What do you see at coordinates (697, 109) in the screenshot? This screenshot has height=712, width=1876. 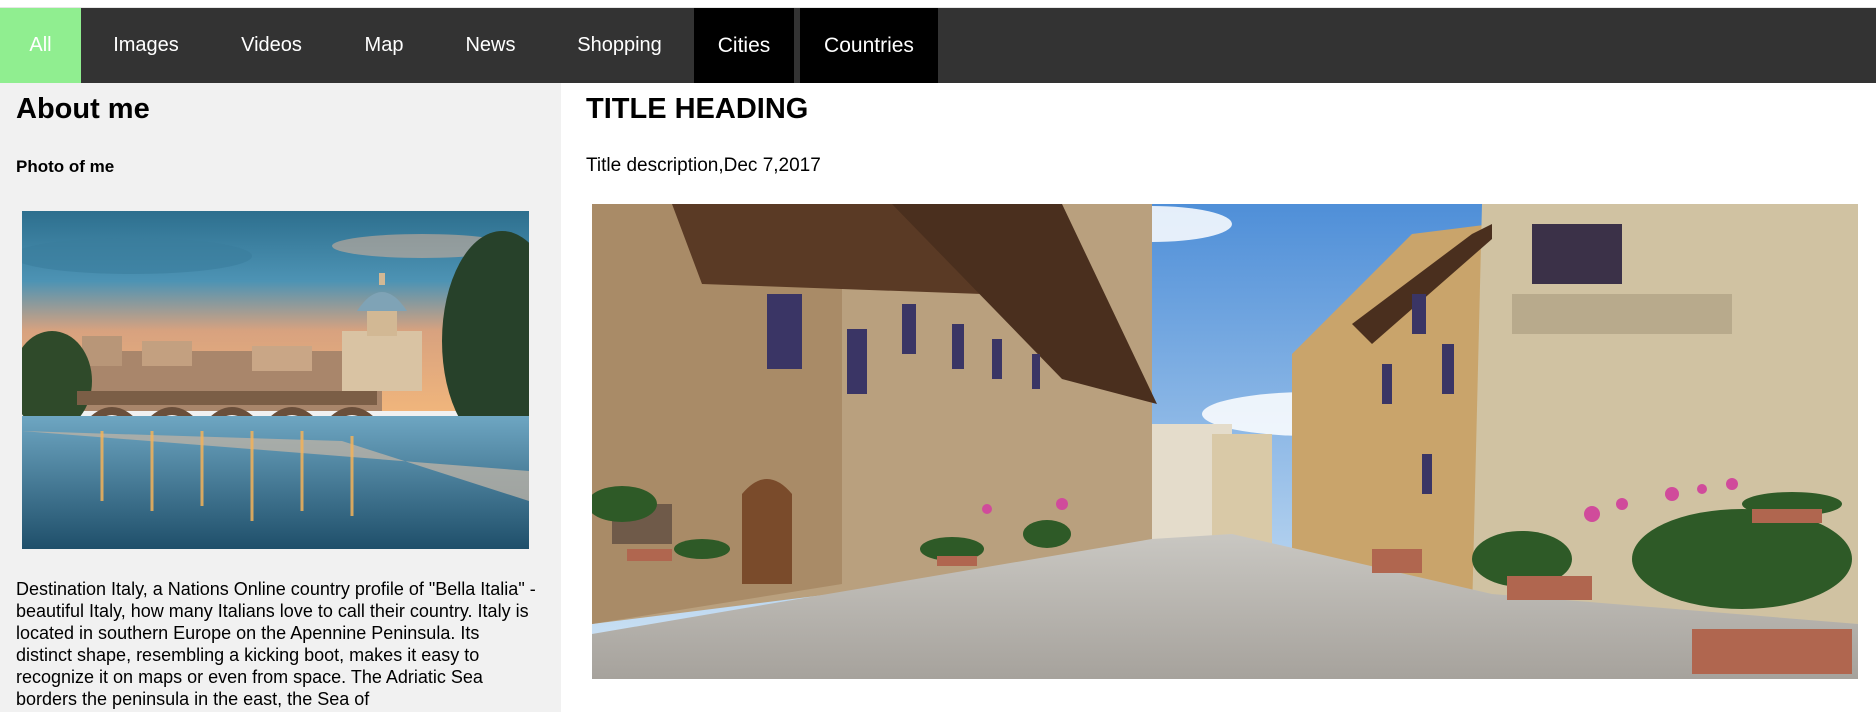 I see `title-heading: TITLE HEADING` at bounding box center [697, 109].